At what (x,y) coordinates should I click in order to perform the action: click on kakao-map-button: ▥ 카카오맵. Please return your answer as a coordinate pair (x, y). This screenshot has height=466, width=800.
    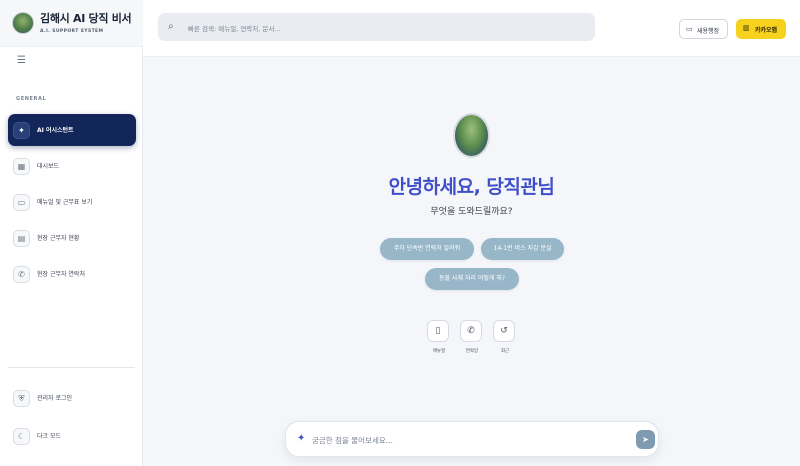
    Looking at the image, I should click on (761, 29).